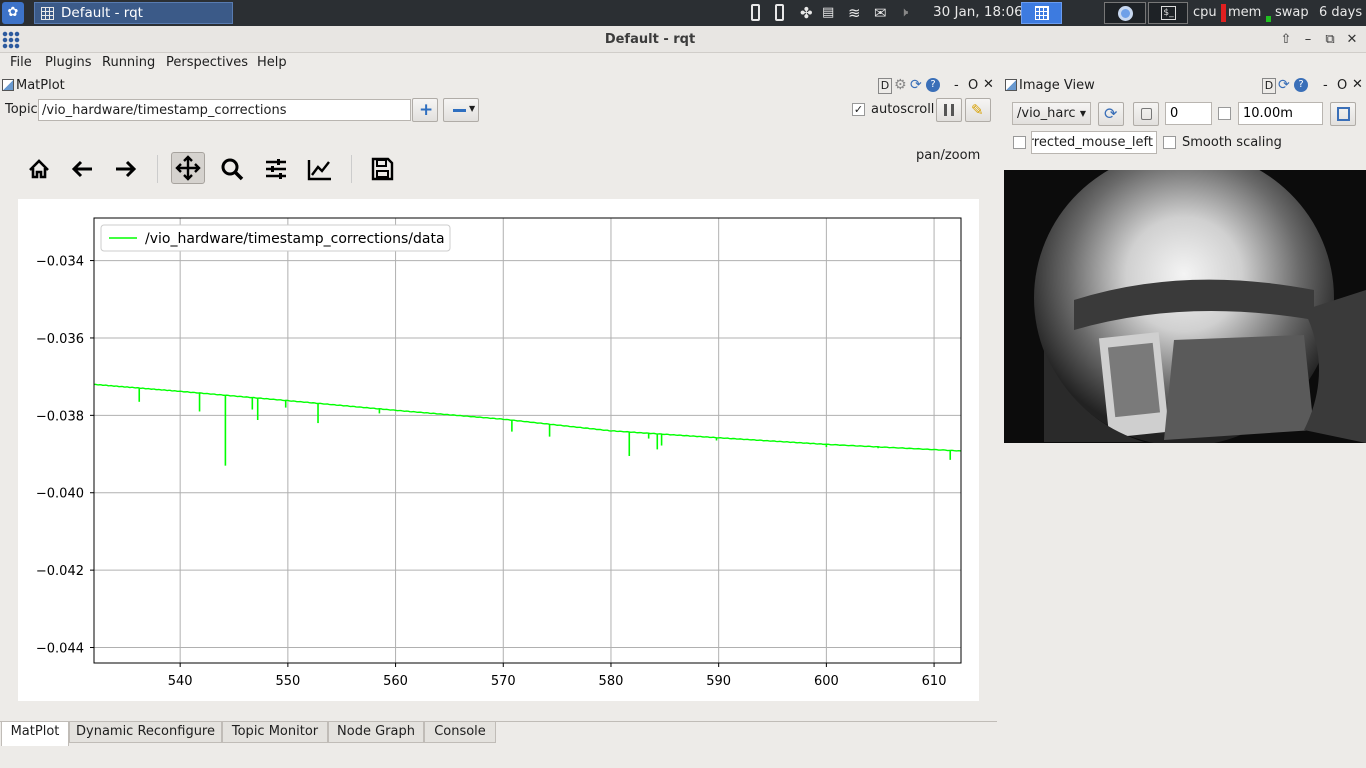 The height and width of the screenshot is (768, 1366). What do you see at coordinates (39, 169) in the screenshot?
I see `home-icon` at bounding box center [39, 169].